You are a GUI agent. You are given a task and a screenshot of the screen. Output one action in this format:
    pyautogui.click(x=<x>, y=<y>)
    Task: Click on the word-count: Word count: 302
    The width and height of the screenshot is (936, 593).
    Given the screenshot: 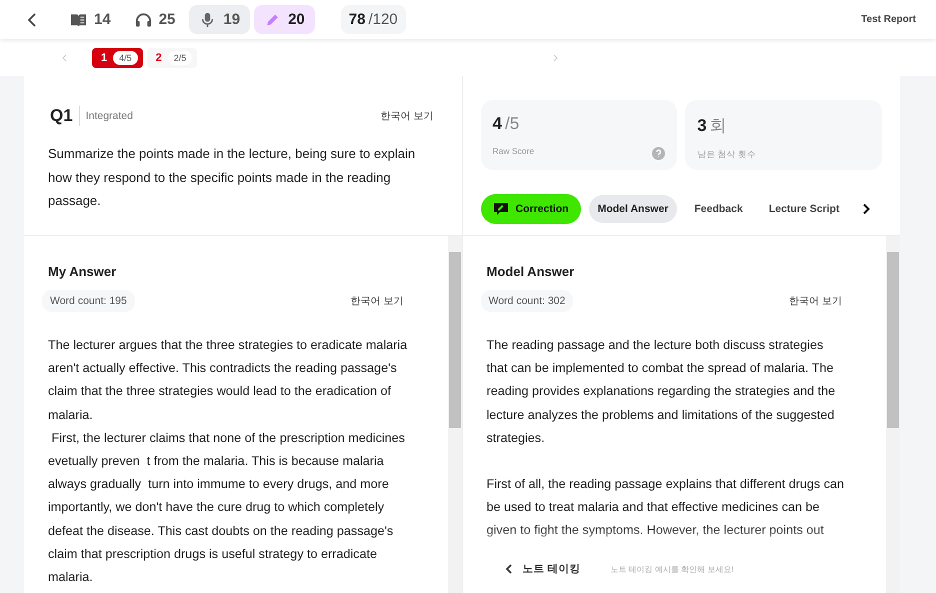 What is the action you would take?
    pyautogui.click(x=527, y=301)
    